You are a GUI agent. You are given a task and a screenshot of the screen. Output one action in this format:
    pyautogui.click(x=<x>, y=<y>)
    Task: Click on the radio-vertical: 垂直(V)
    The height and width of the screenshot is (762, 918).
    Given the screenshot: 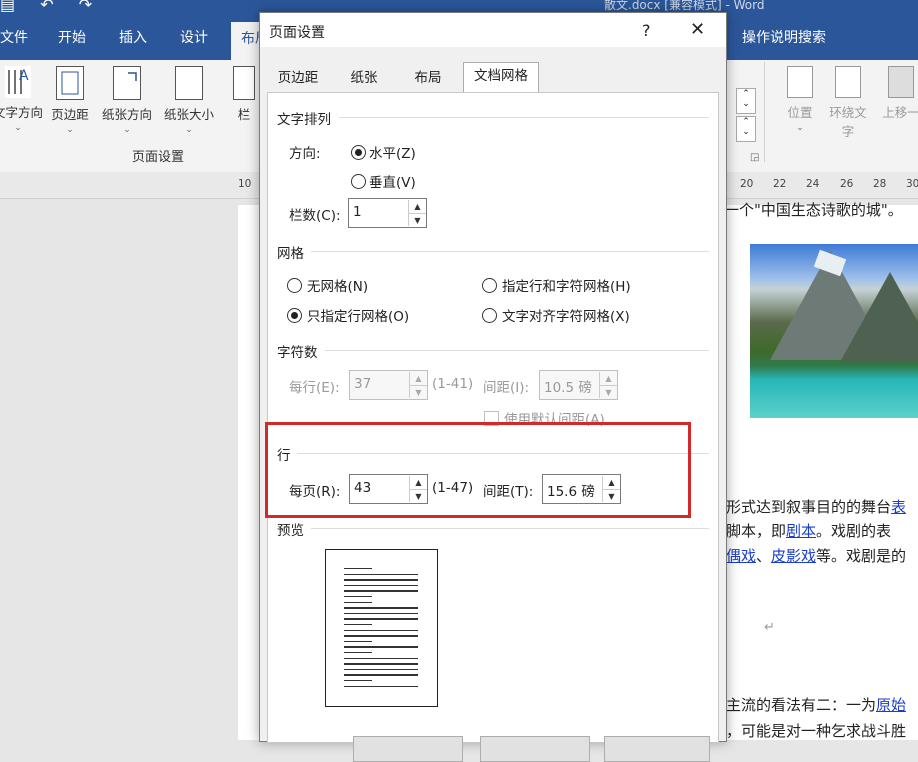 What is the action you would take?
    pyautogui.click(x=394, y=181)
    